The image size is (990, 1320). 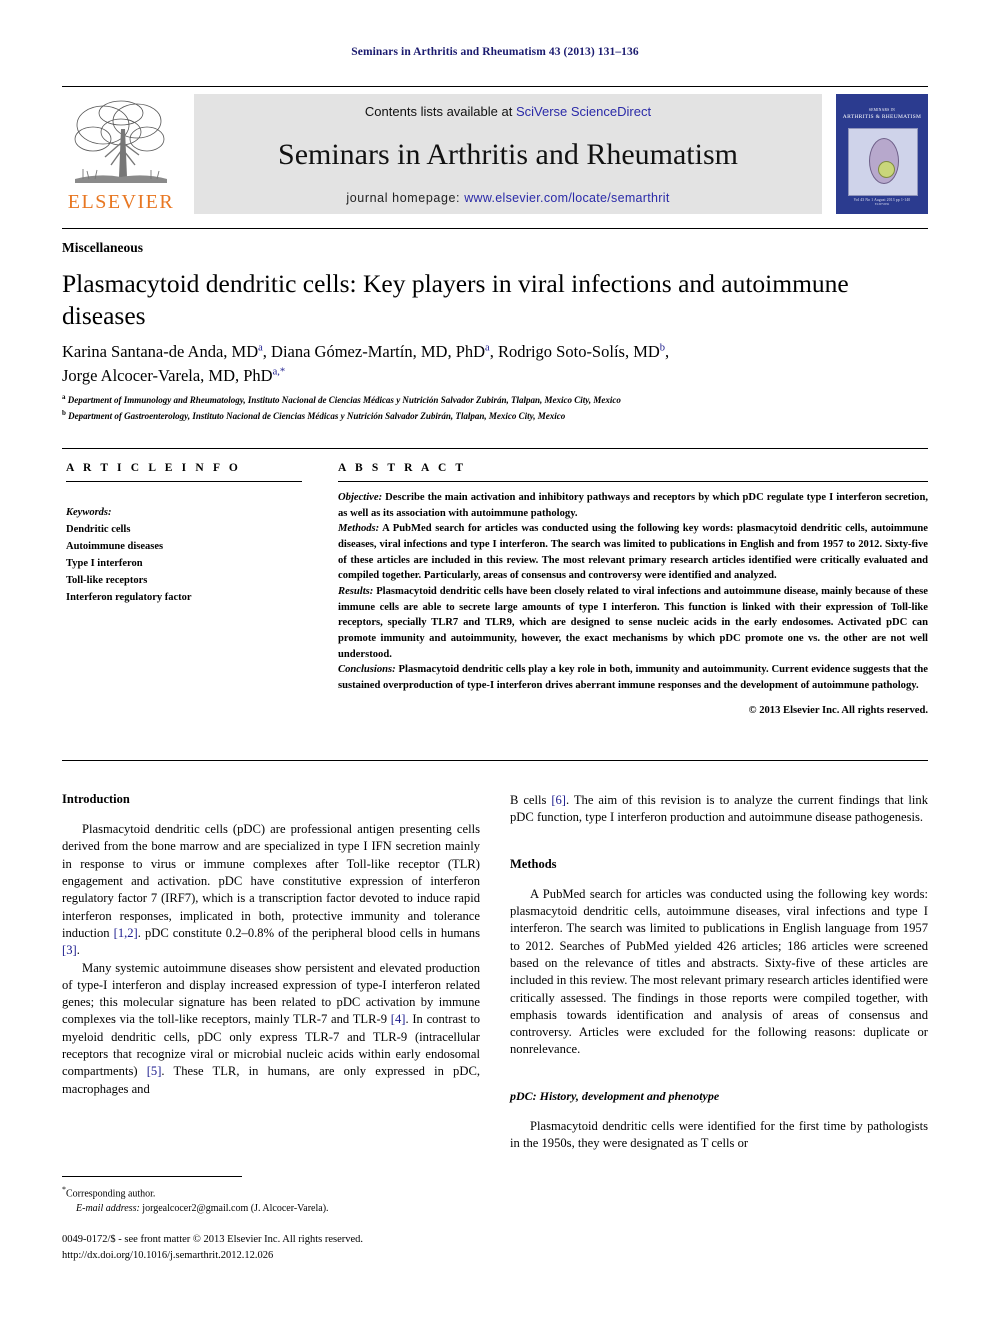 I want to click on keyword-item: Dendritic cells, so click(x=98, y=529).